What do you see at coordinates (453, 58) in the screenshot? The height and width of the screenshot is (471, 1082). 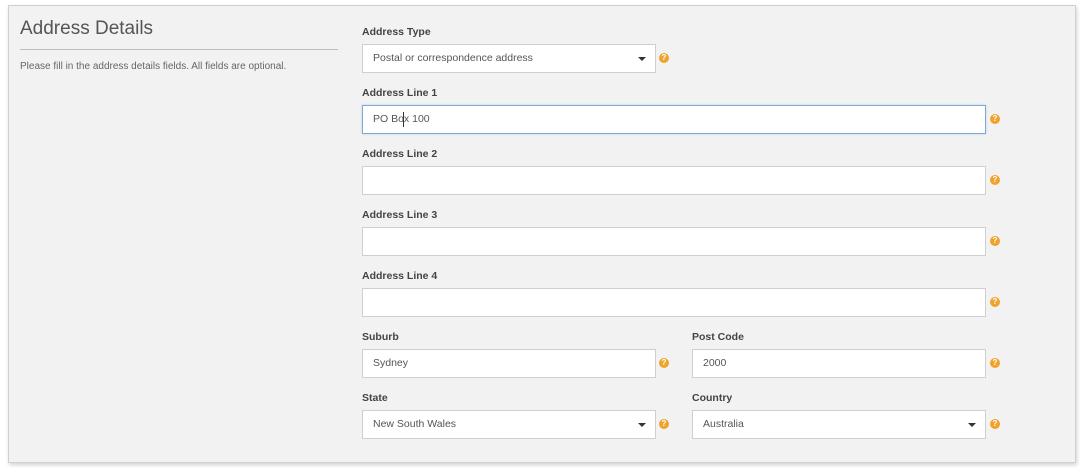 I see `address-type-value: Postal or correspondence address` at bounding box center [453, 58].